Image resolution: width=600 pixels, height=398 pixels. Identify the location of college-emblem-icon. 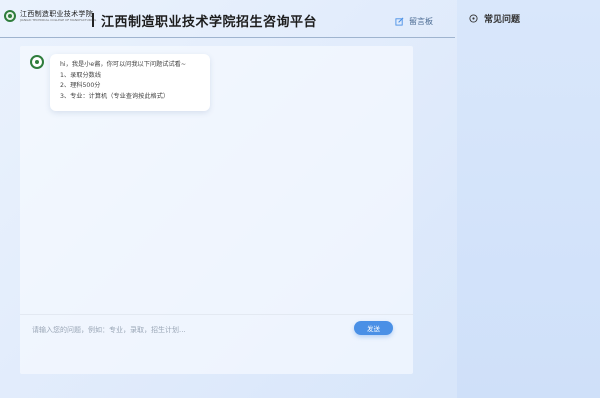
(10, 16).